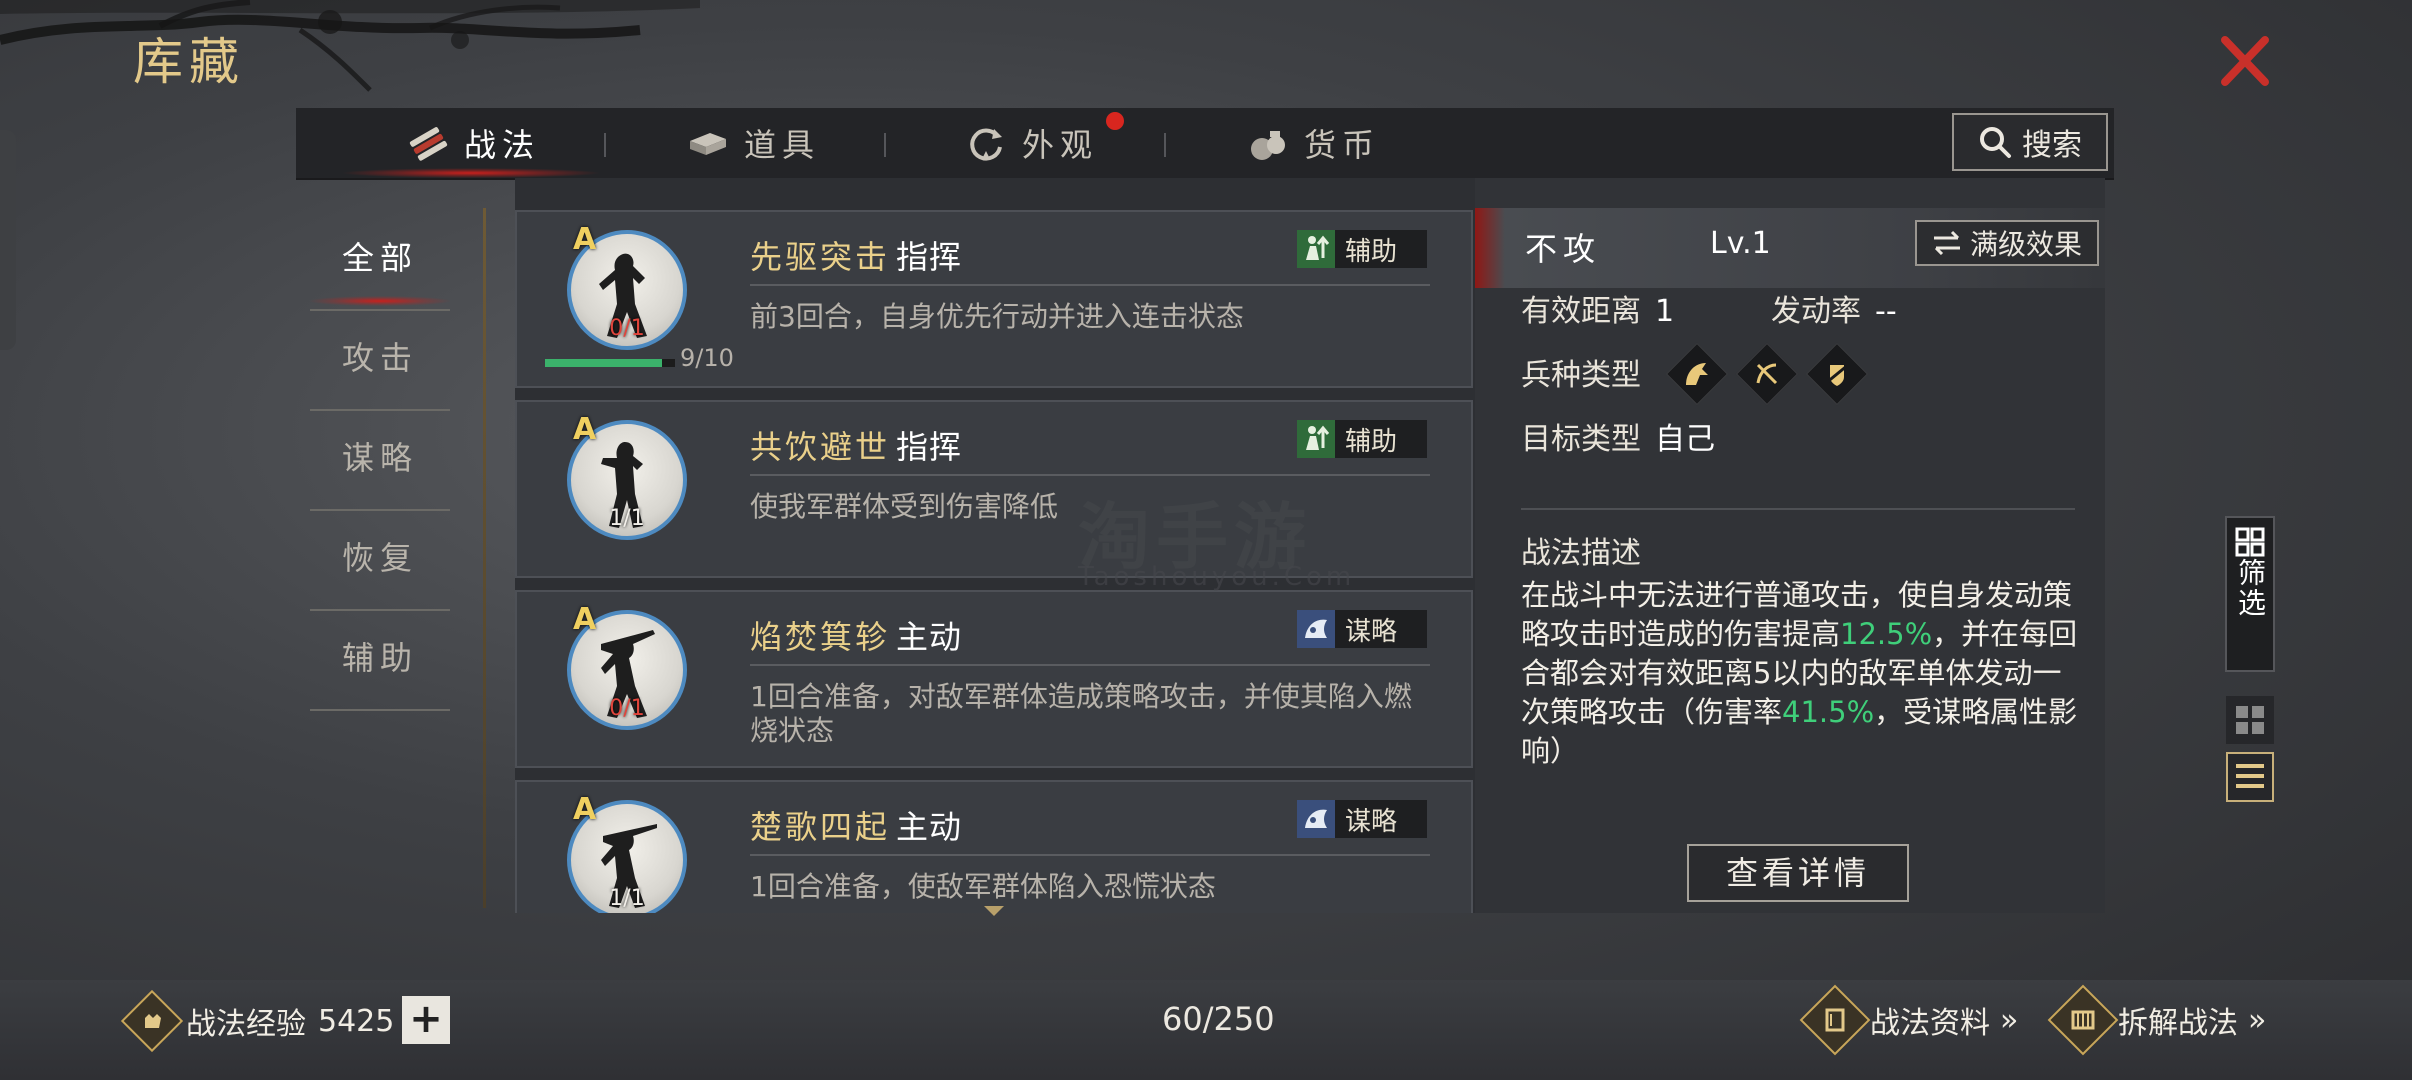 Image resolution: width=2412 pixels, height=1080 pixels. I want to click on list-view-button, so click(2250, 777).